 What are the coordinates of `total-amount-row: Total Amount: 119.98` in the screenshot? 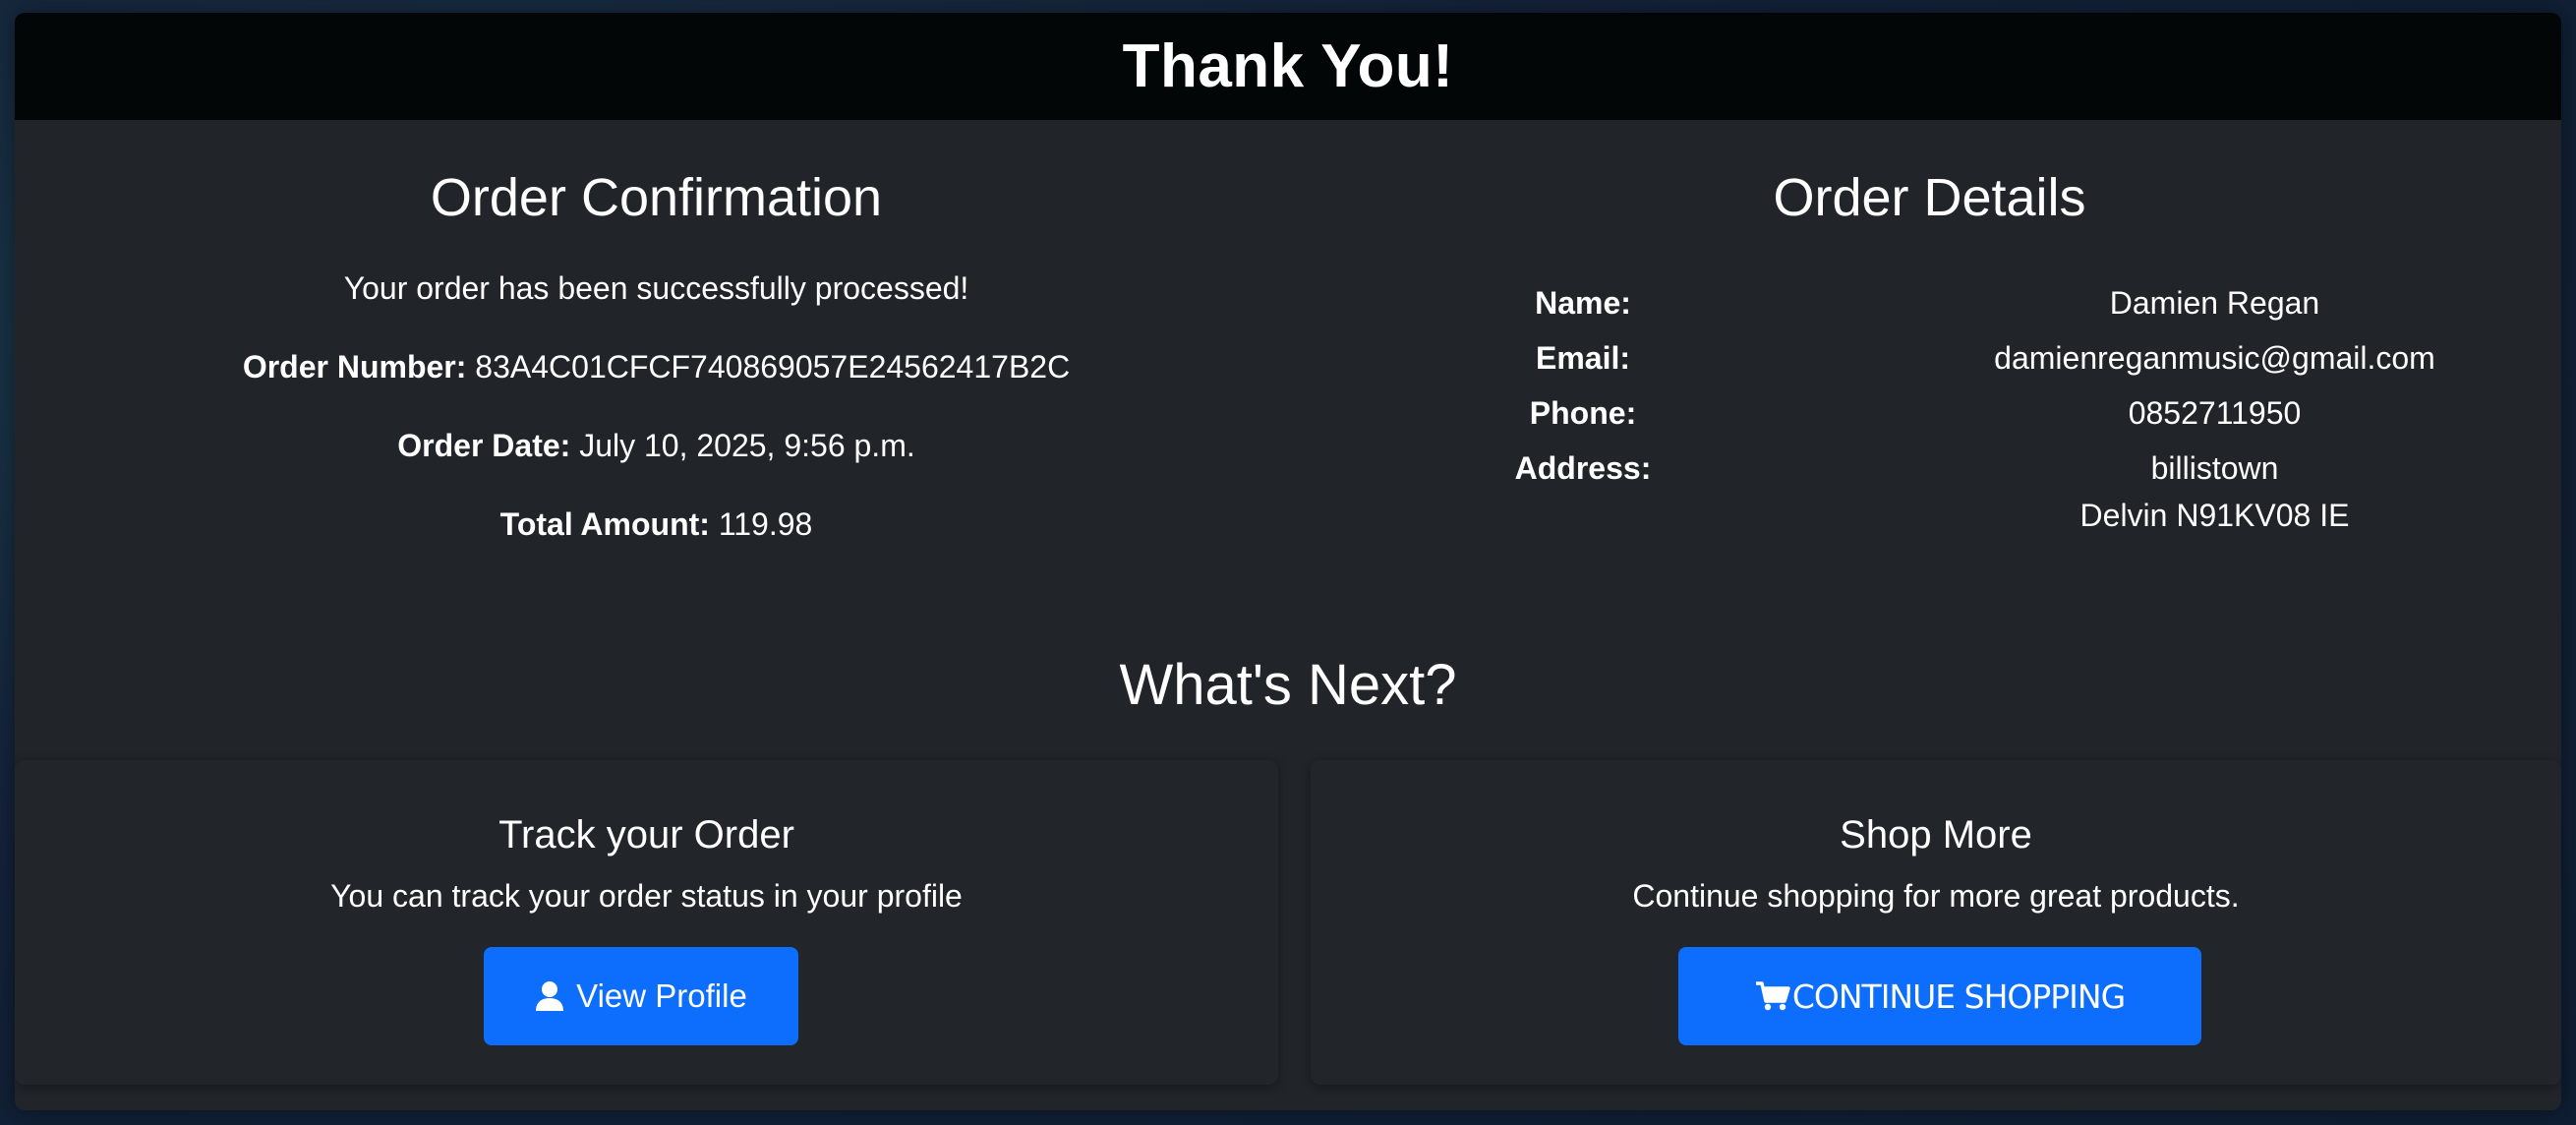 It's located at (656, 524).